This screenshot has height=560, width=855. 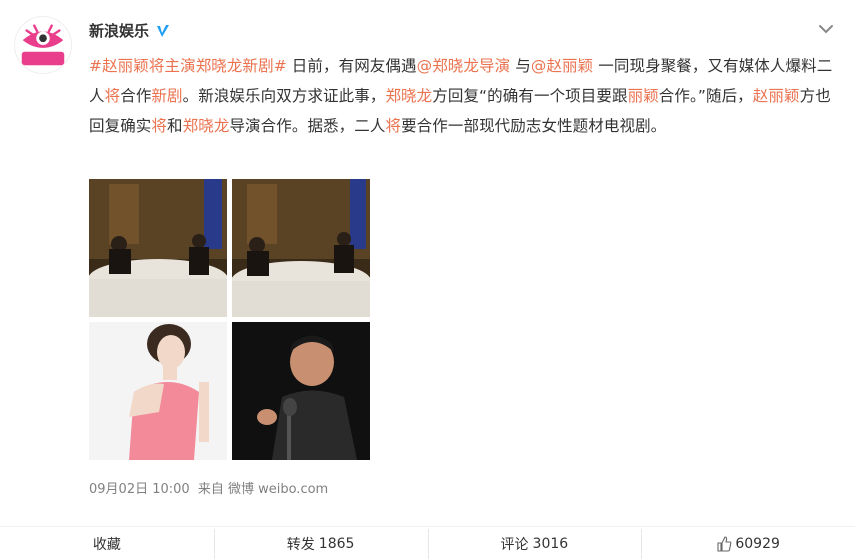 What do you see at coordinates (514, 544) in the screenshot?
I see `comment-label: 评论` at bounding box center [514, 544].